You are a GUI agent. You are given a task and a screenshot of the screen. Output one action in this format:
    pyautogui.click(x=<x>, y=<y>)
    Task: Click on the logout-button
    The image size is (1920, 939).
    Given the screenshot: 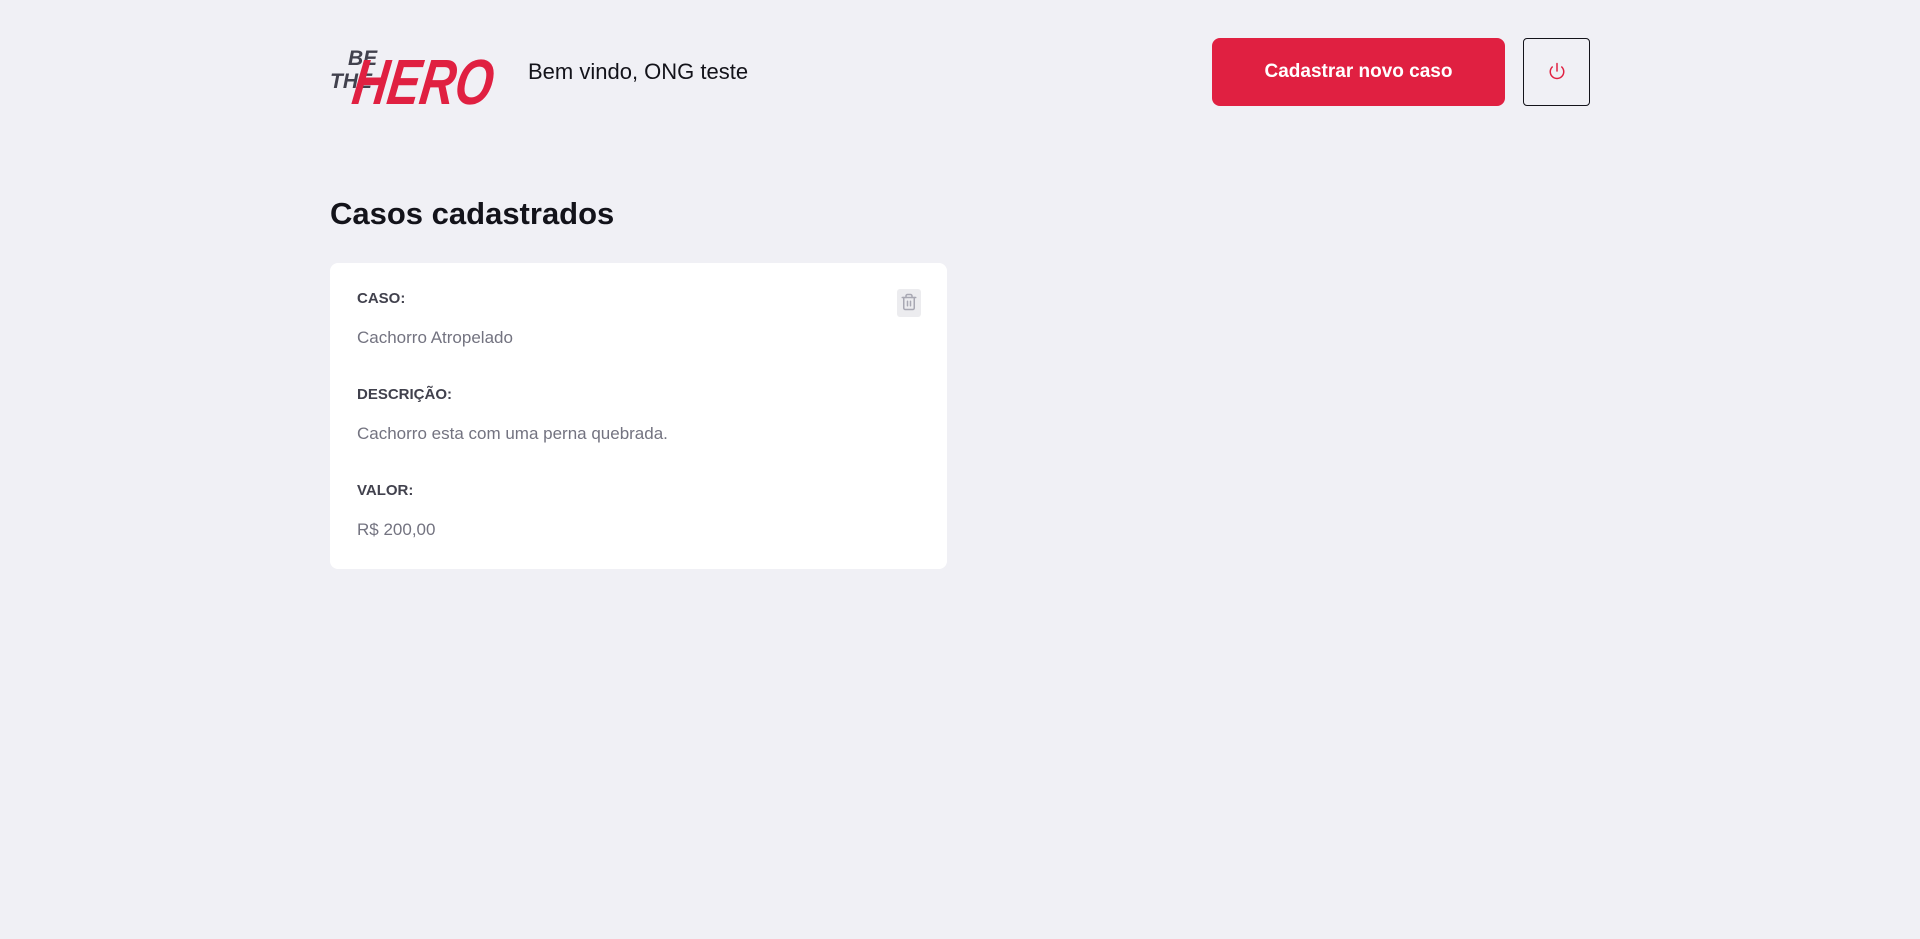 What is the action you would take?
    pyautogui.click(x=1556, y=72)
    